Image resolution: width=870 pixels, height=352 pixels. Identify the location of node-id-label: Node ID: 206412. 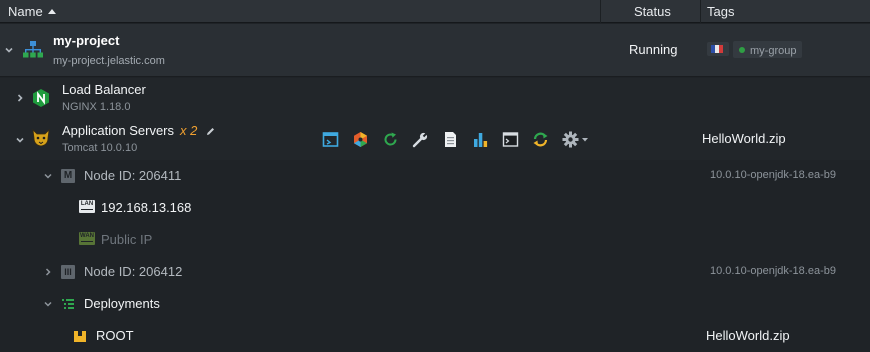
(133, 271).